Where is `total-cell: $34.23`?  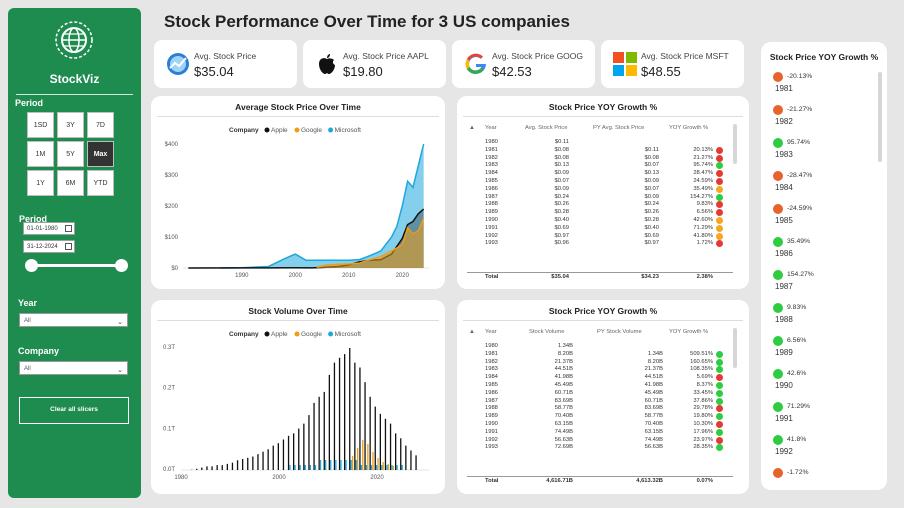
total-cell: $34.23 is located at coordinates (650, 277).